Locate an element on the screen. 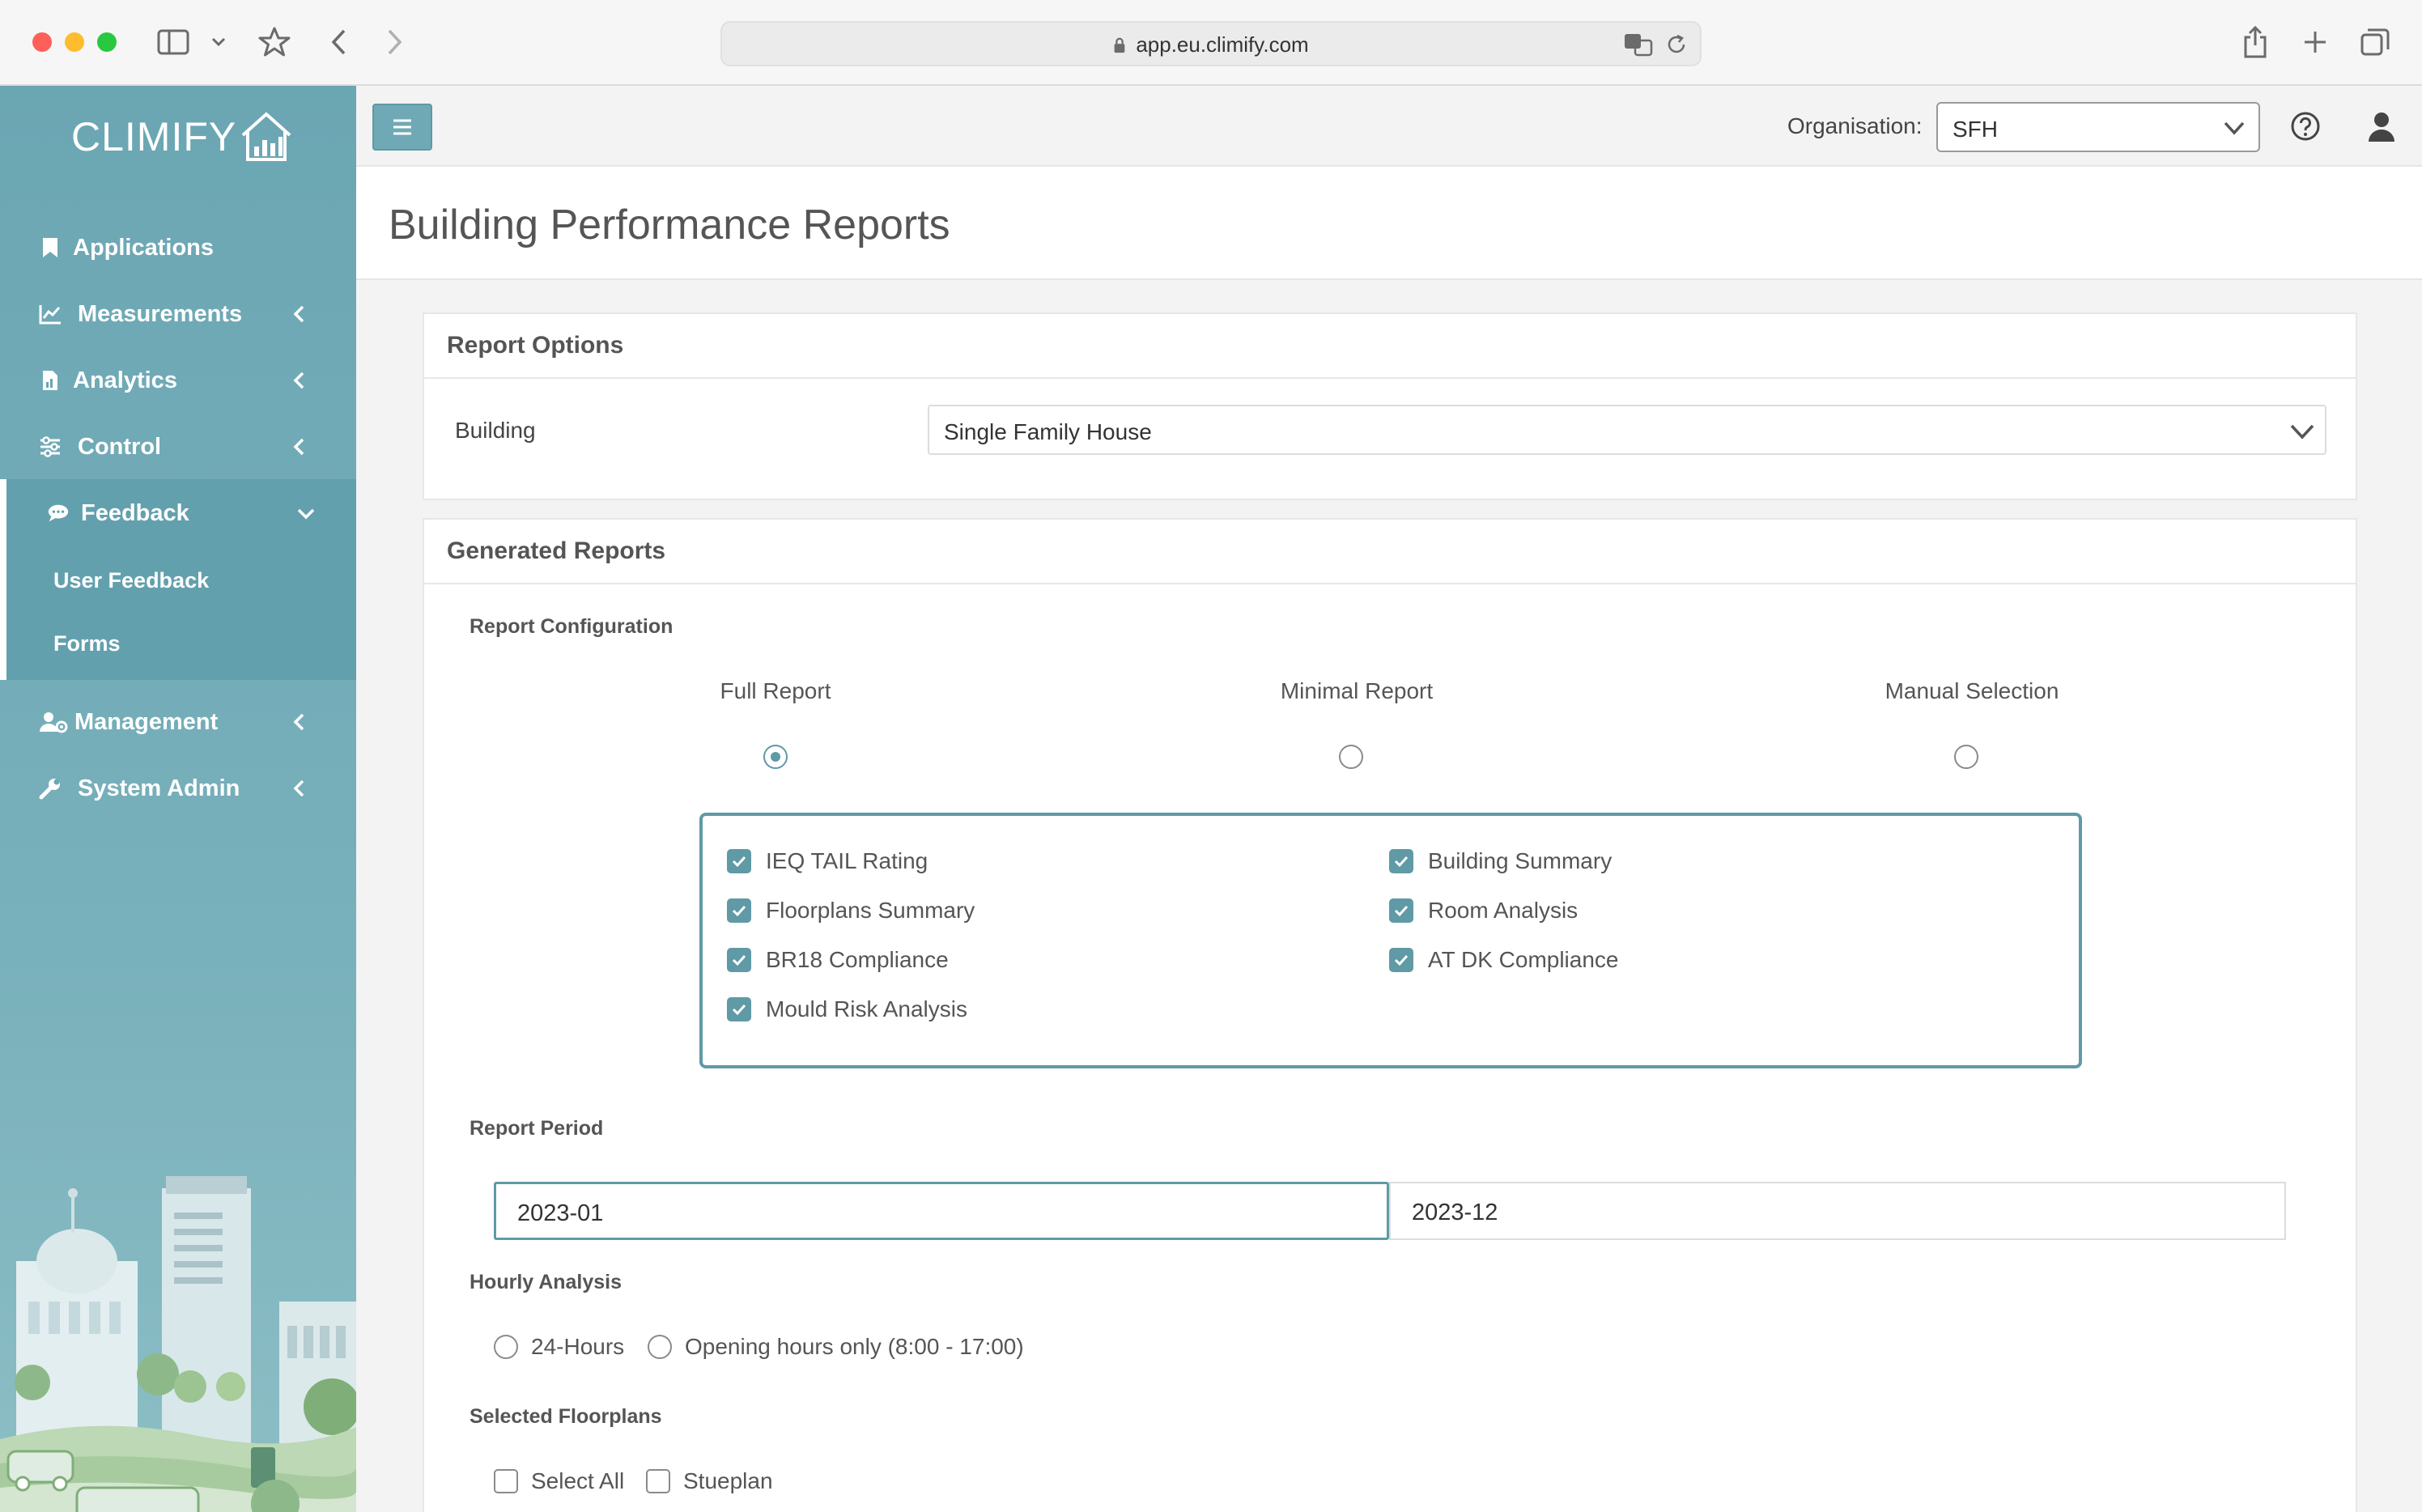  browser-toolbar: app.eu.climify.com is located at coordinates (1211, 43).